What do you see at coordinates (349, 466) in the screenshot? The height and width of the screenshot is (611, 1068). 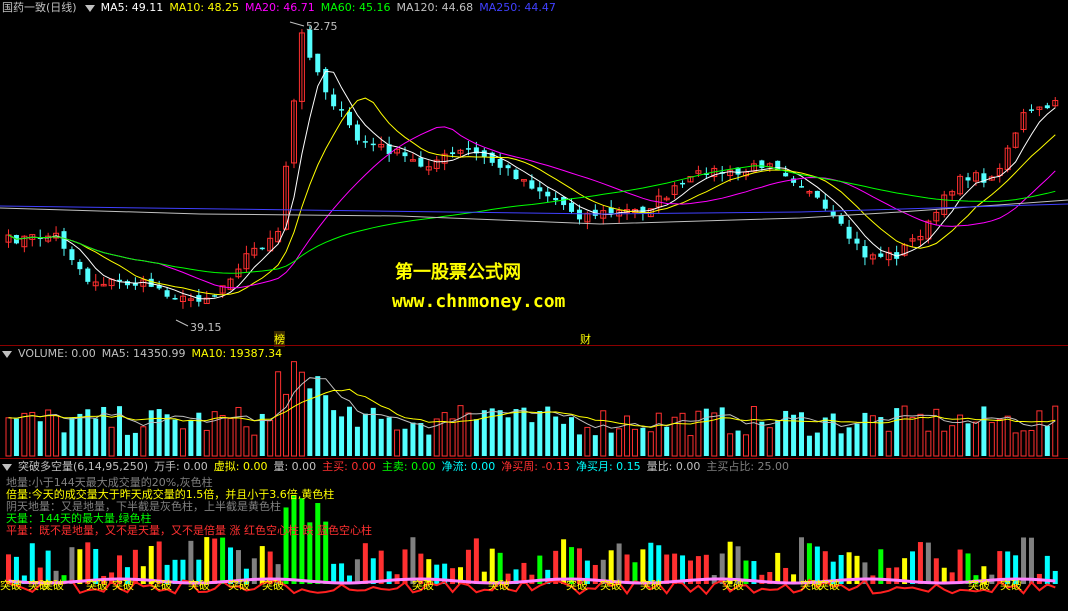 I see `indicator-label-4: 主买: 0.00` at bounding box center [349, 466].